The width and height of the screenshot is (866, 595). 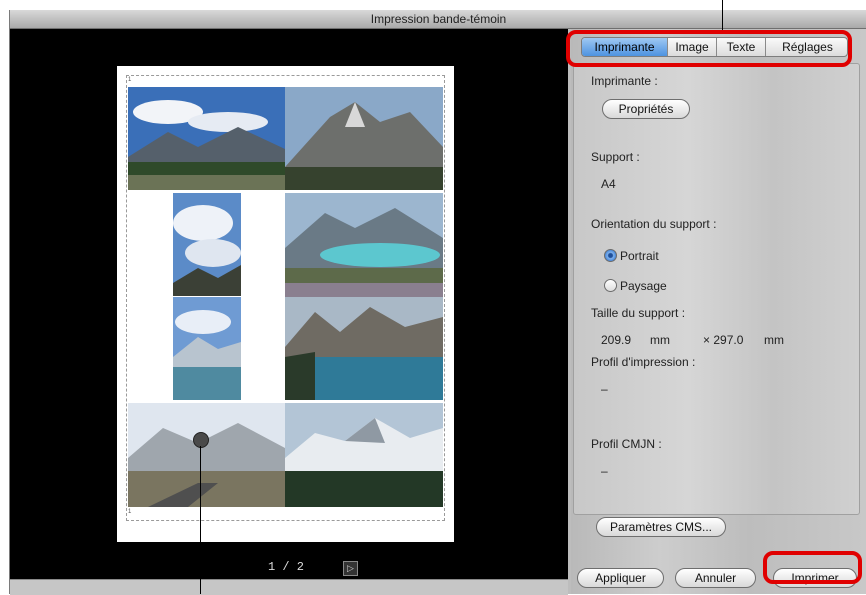 I want to click on photo-lake-vertical, so click(x=207, y=348).